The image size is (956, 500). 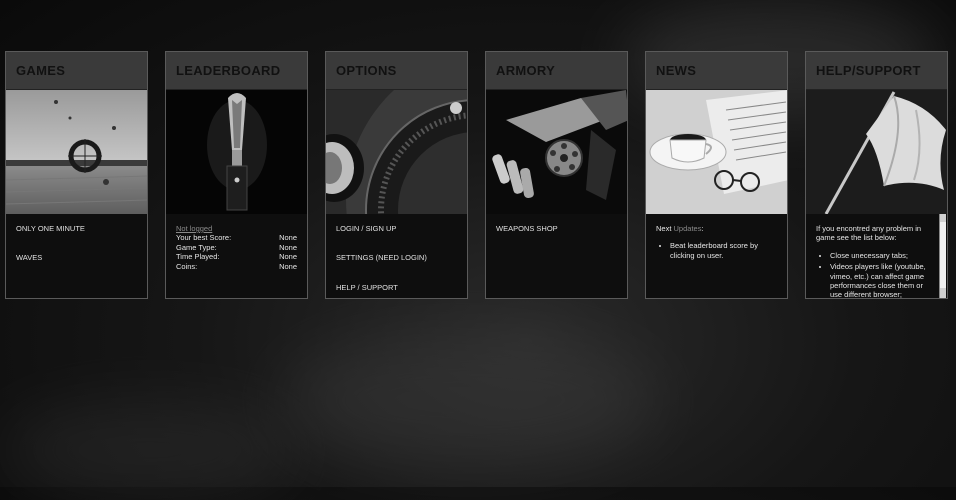 I want to click on games-panel: GAMES ONLY ONE MINUTE WAVES, so click(x=76, y=175).